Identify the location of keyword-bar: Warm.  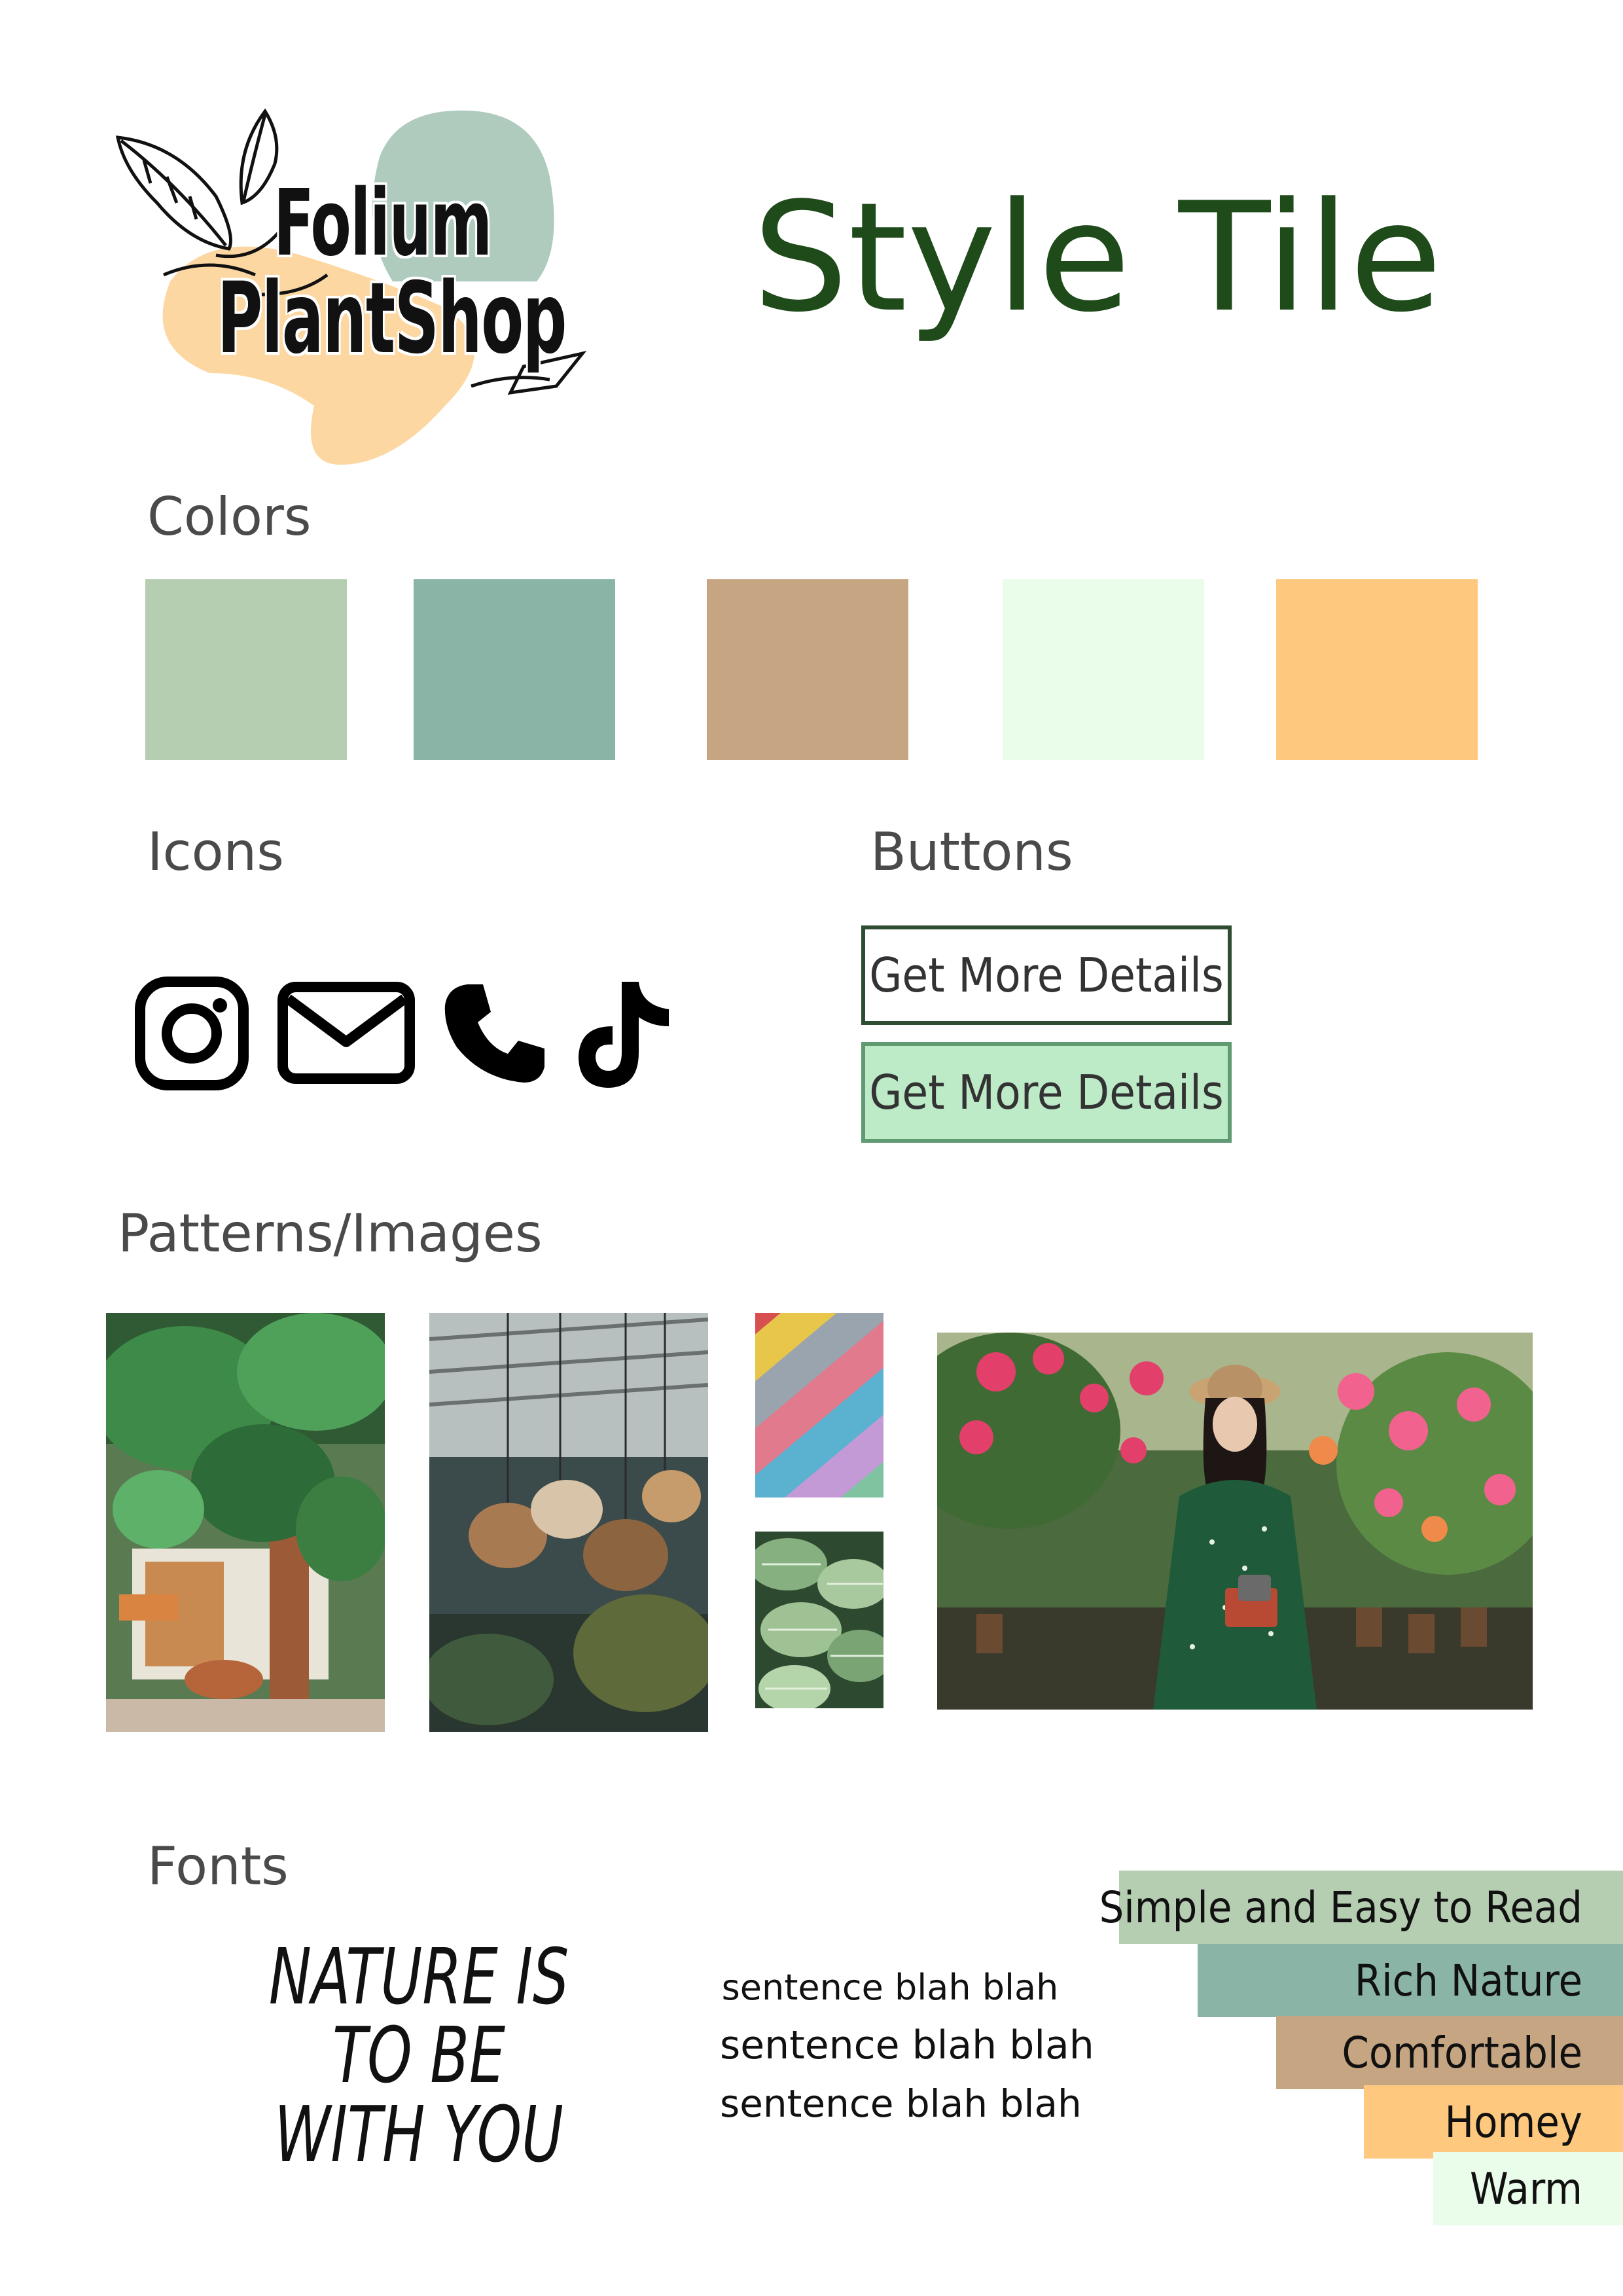
(1528, 2188).